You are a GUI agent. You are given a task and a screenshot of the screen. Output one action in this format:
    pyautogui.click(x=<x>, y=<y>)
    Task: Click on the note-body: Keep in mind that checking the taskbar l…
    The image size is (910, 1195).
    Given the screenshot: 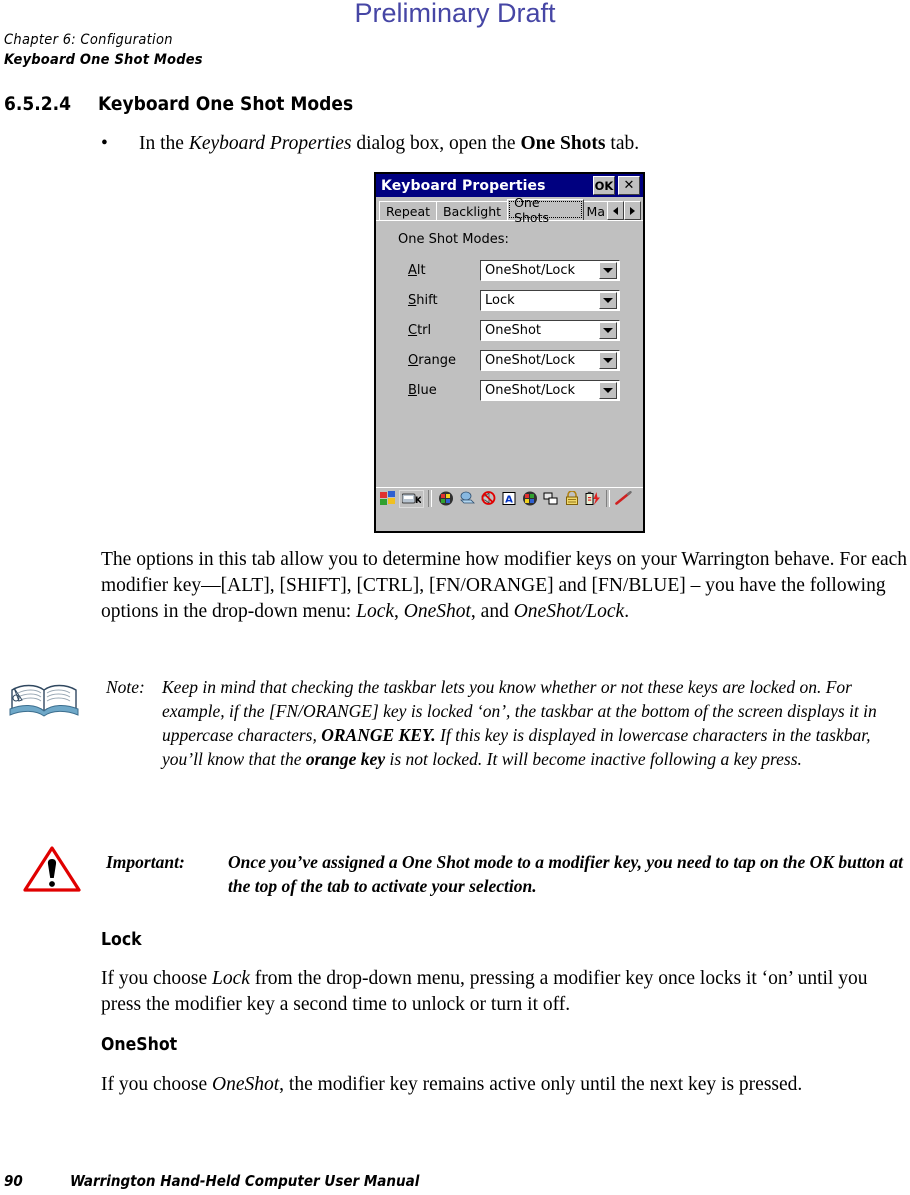 What is the action you would take?
    pyautogui.click(x=536, y=724)
    